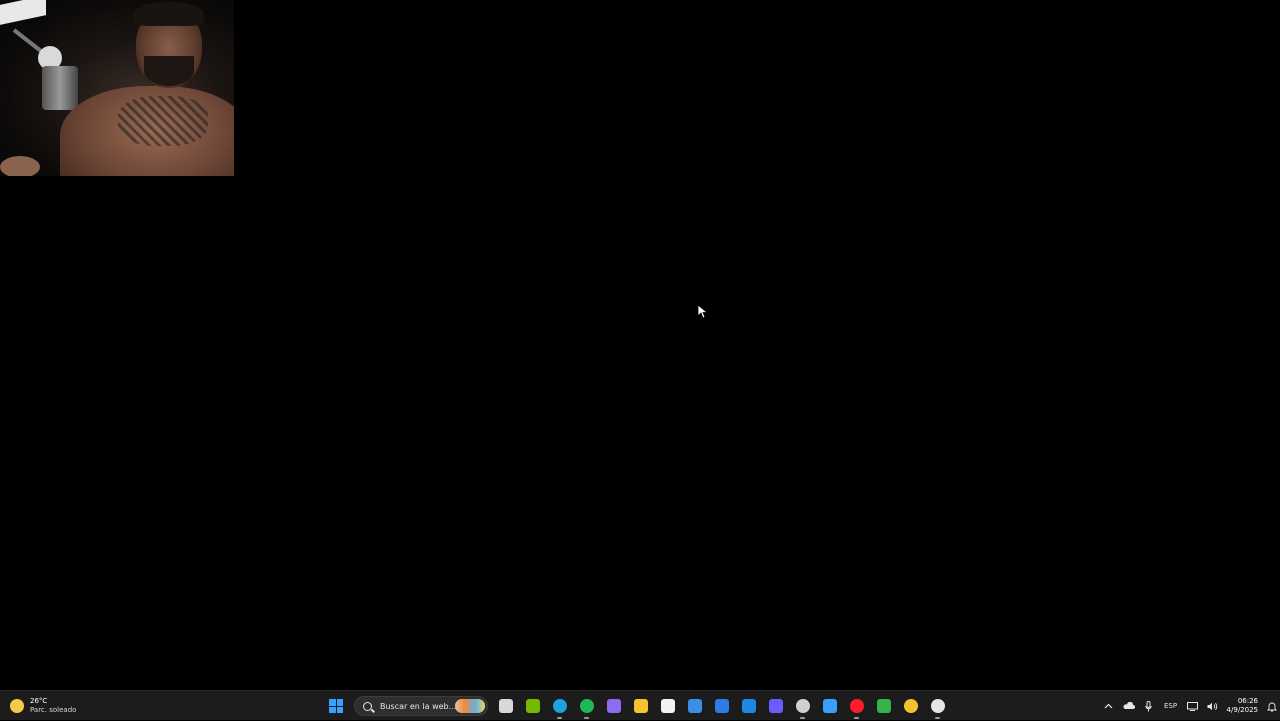 The width and height of the screenshot is (1280, 721). What do you see at coordinates (39, 701) in the screenshot?
I see `weather-temperature: 26°C` at bounding box center [39, 701].